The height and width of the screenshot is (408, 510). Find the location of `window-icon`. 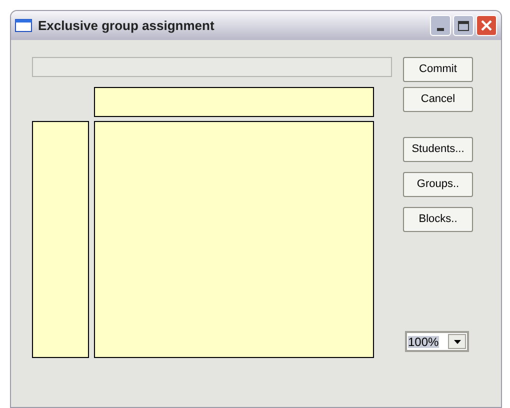

window-icon is located at coordinates (23, 25).